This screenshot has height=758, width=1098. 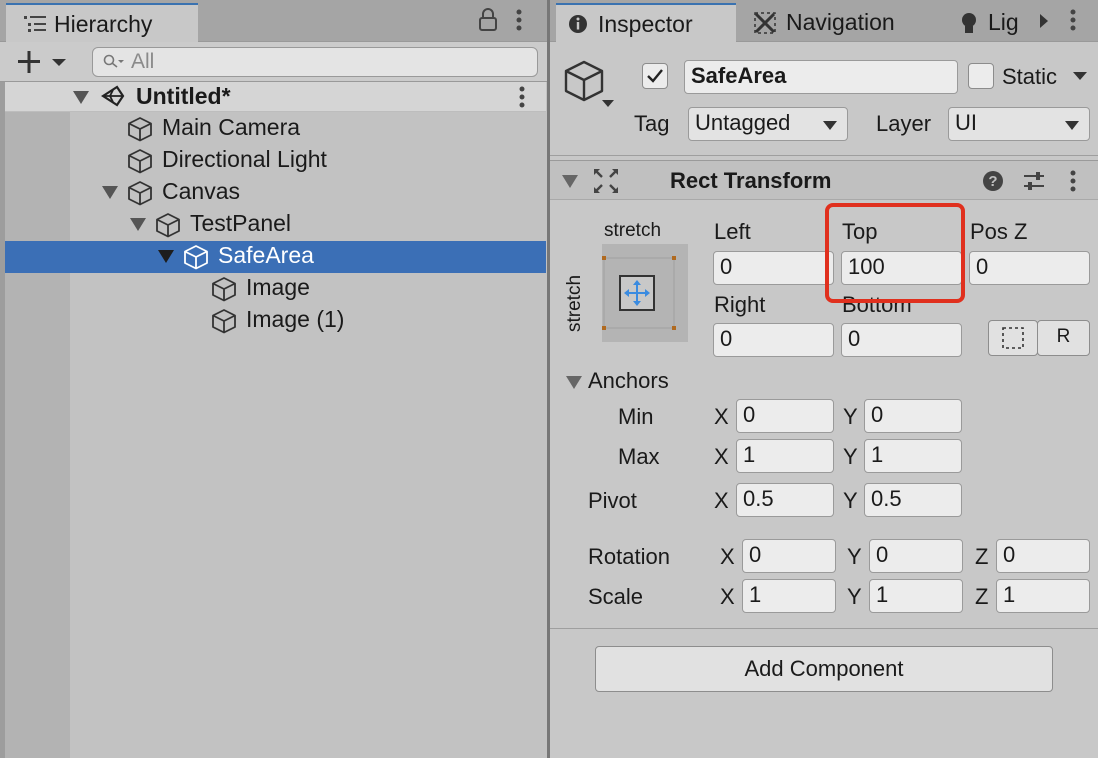 I want to click on object-name-input: SafeArea, so click(x=821, y=77).